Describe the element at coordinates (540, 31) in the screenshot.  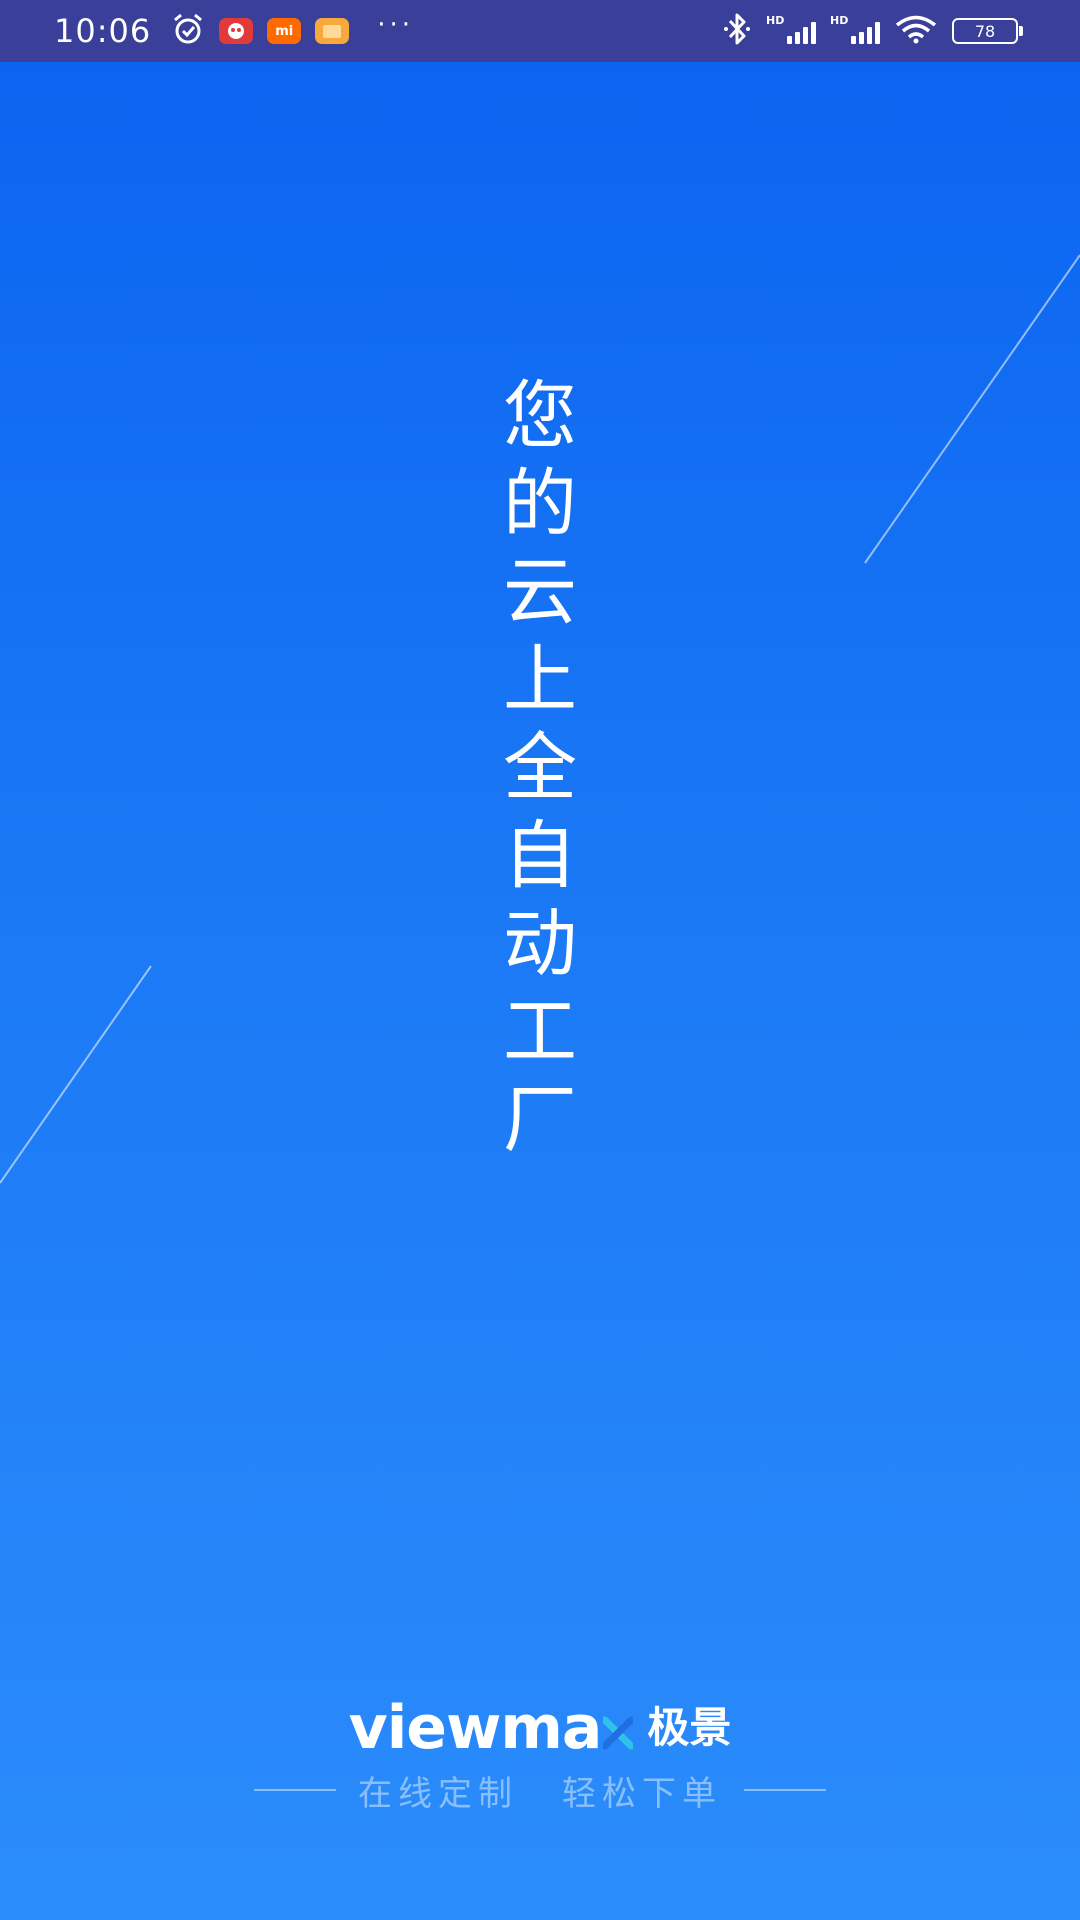
I see `status-bar: 10:06 mi ··· HD HD 78` at that location.